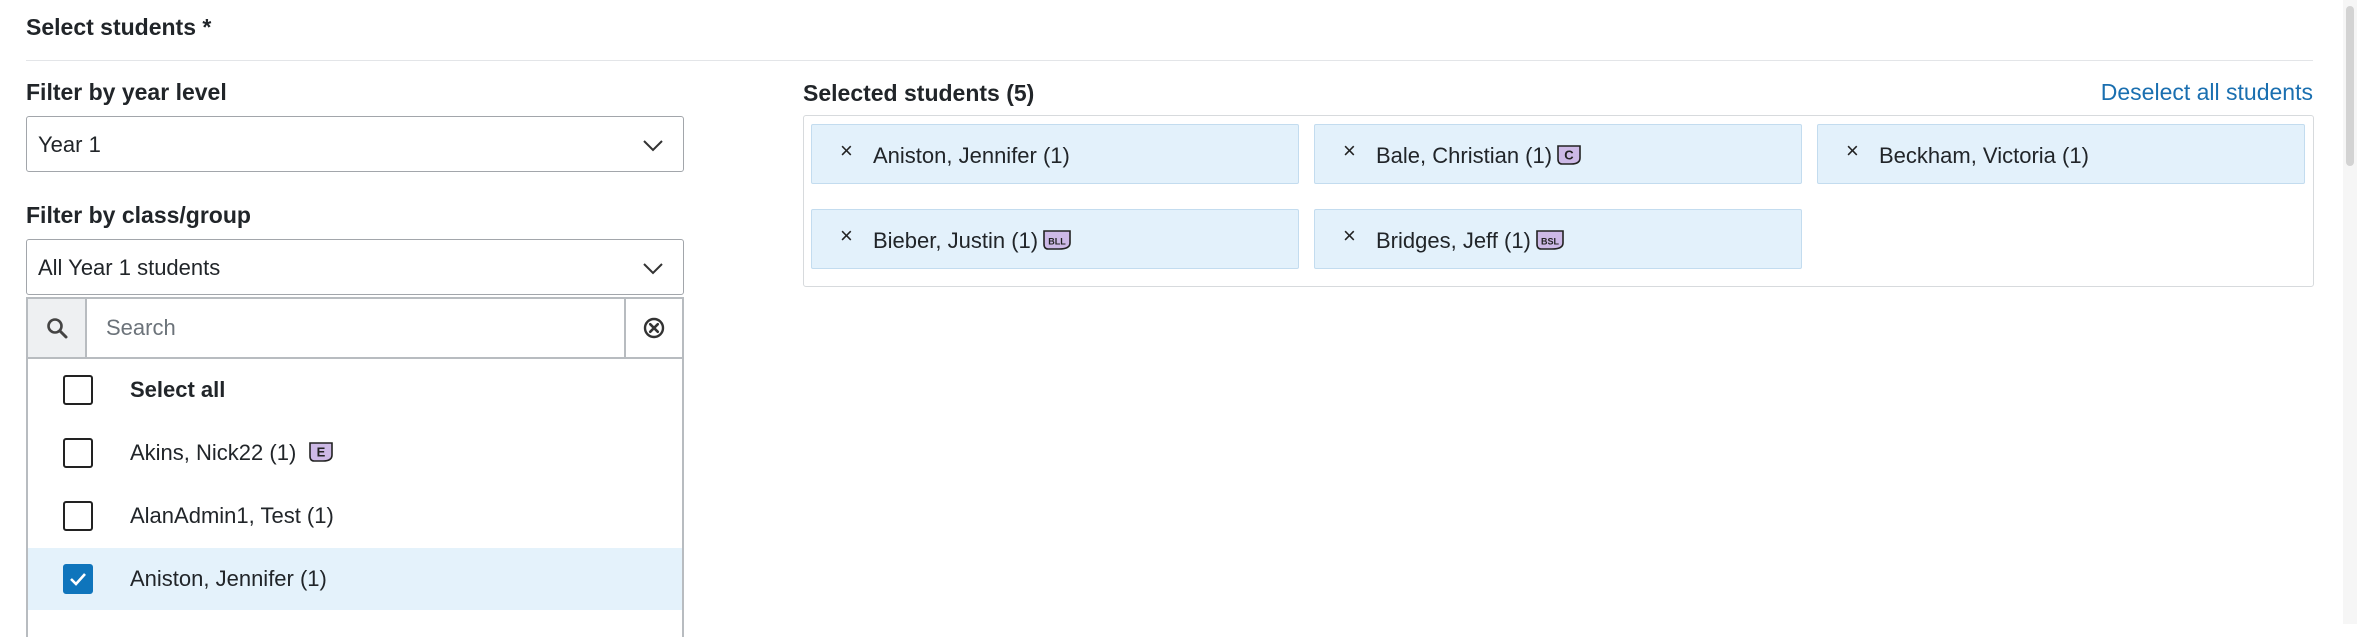  I want to click on selected-students-title: Selected students (5), so click(919, 93).